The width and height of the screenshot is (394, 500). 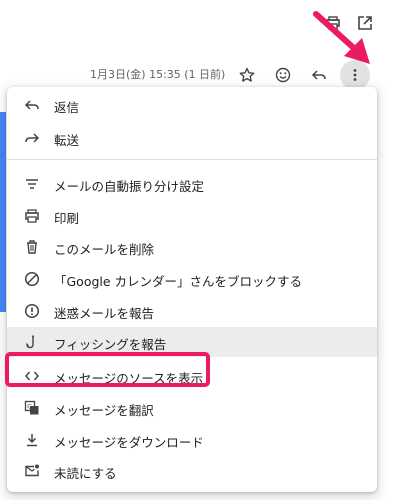 What do you see at coordinates (32, 138) in the screenshot?
I see `forward-icon` at bounding box center [32, 138].